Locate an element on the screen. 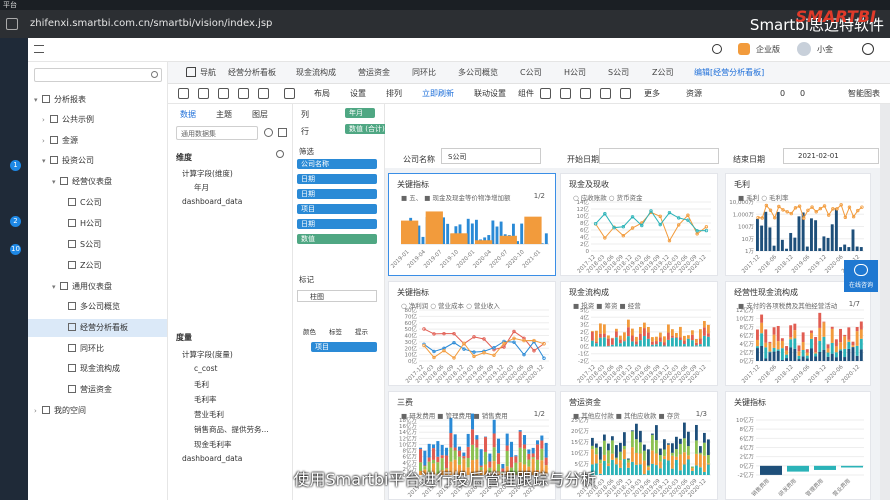 The image size is (890, 503). tree-item-ops: ▾经营仪表盘 is located at coordinates (82, 182).